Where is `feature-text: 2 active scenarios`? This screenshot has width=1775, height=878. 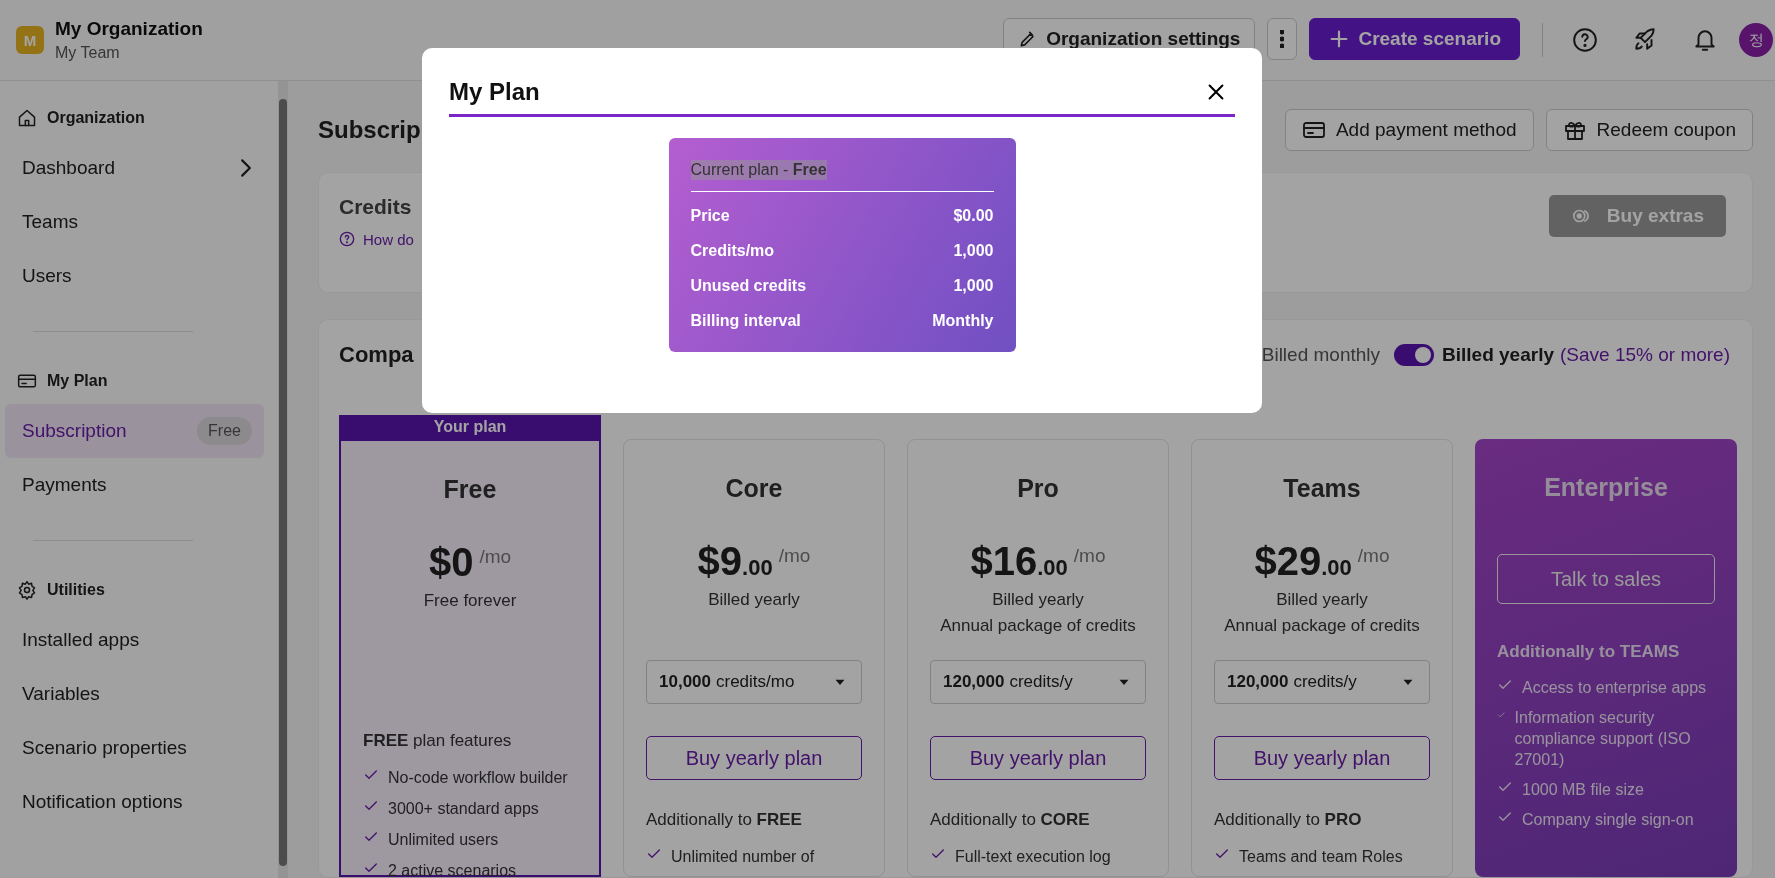 feature-text: 2 active scenarios is located at coordinates (452, 869).